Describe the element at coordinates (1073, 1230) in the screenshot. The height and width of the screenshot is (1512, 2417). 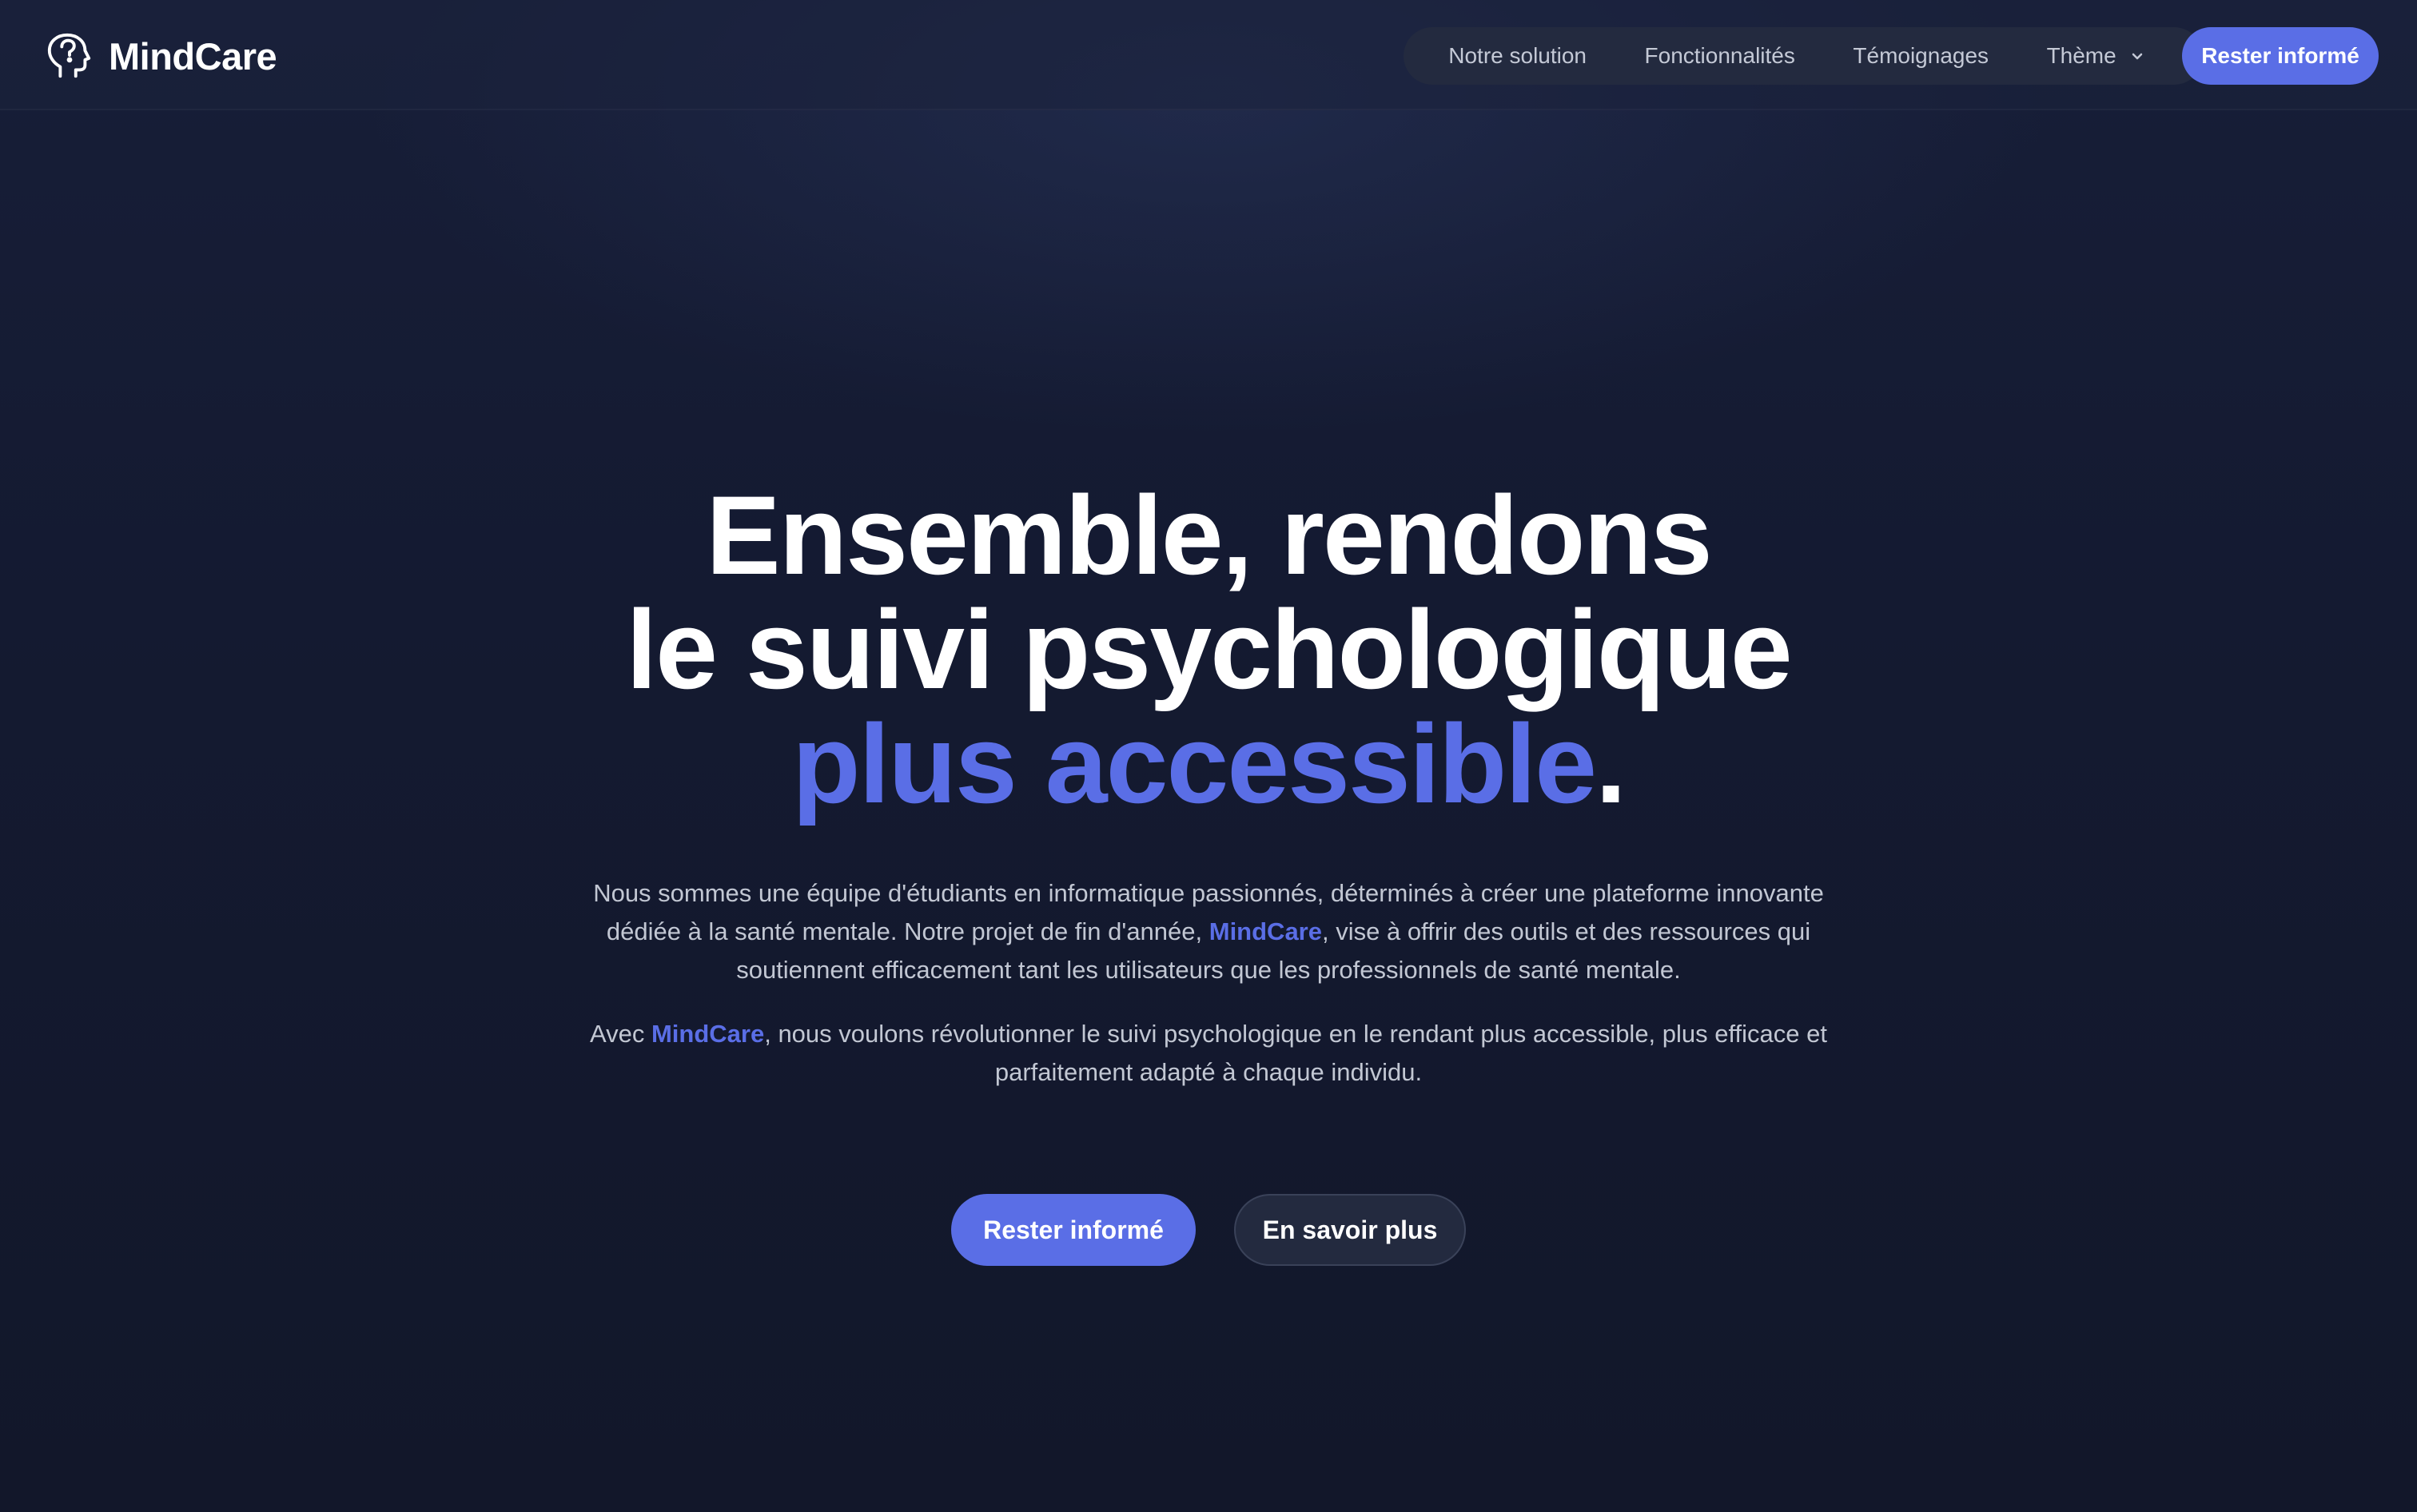
I see `subscribe-button: Rester informé` at that location.